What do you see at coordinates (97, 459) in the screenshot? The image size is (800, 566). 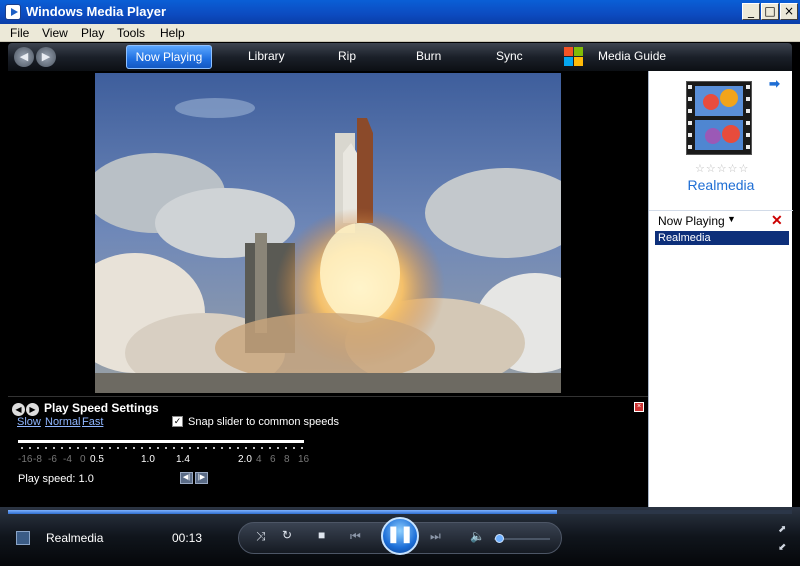 I see `tick-label: 0.5` at bounding box center [97, 459].